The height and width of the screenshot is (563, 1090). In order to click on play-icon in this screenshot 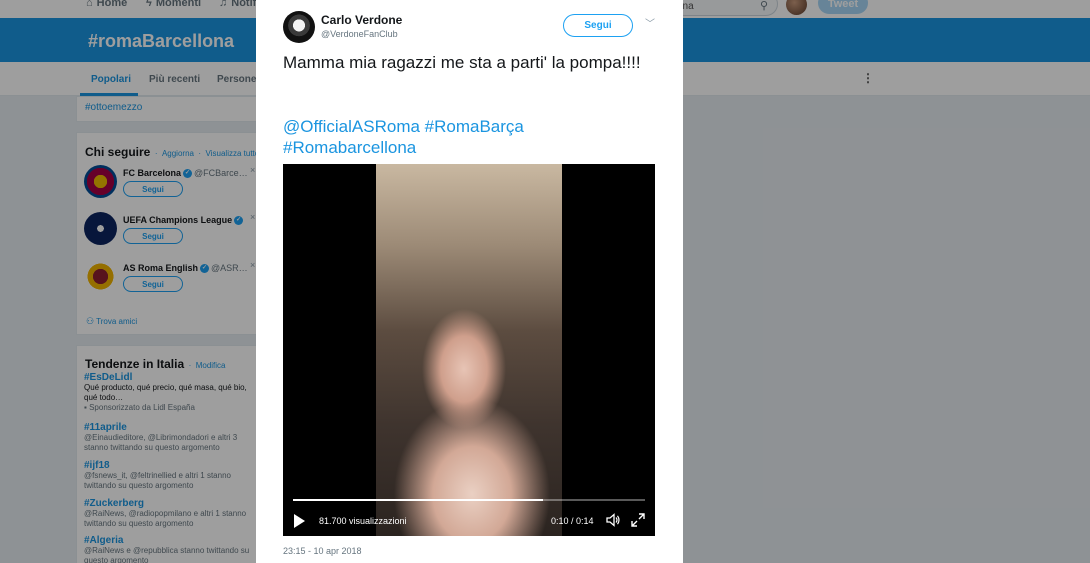, I will do `click(299, 521)`.